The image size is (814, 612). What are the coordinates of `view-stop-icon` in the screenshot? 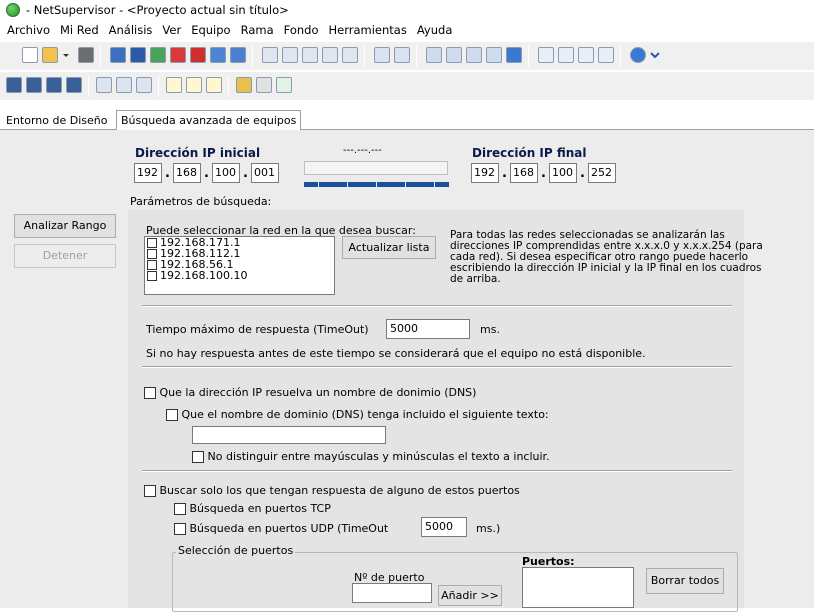 It's located at (198, 55).